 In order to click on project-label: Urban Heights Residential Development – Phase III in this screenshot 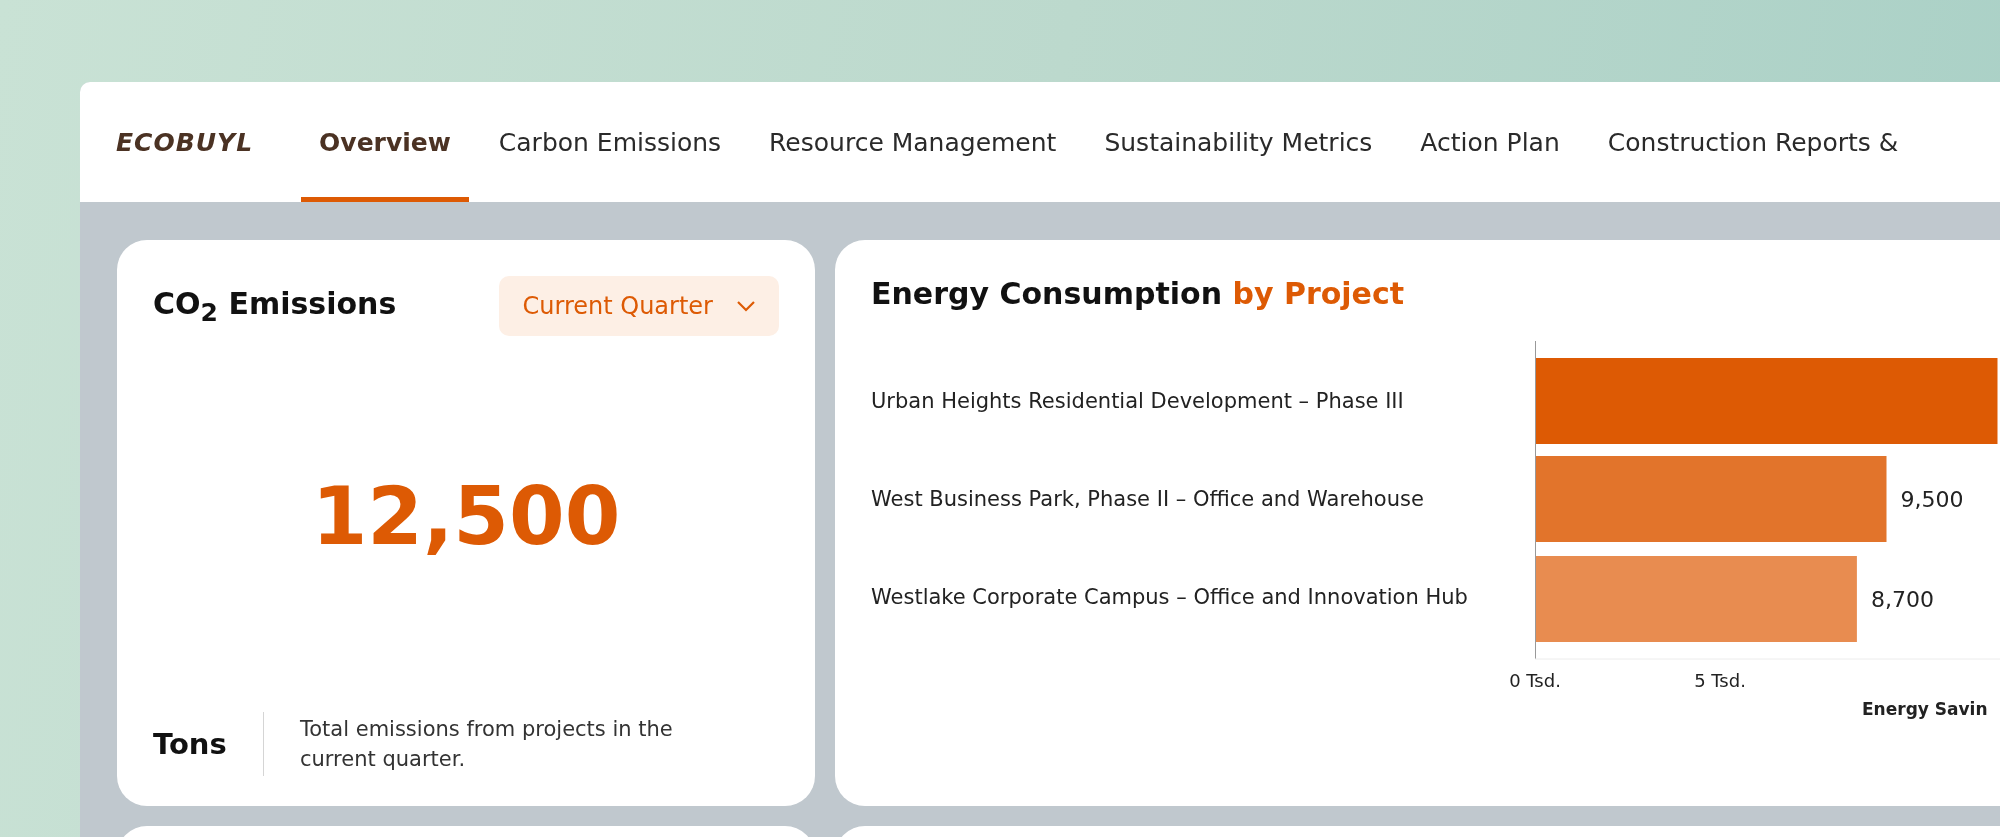, I will do `click(1138, 401)`.